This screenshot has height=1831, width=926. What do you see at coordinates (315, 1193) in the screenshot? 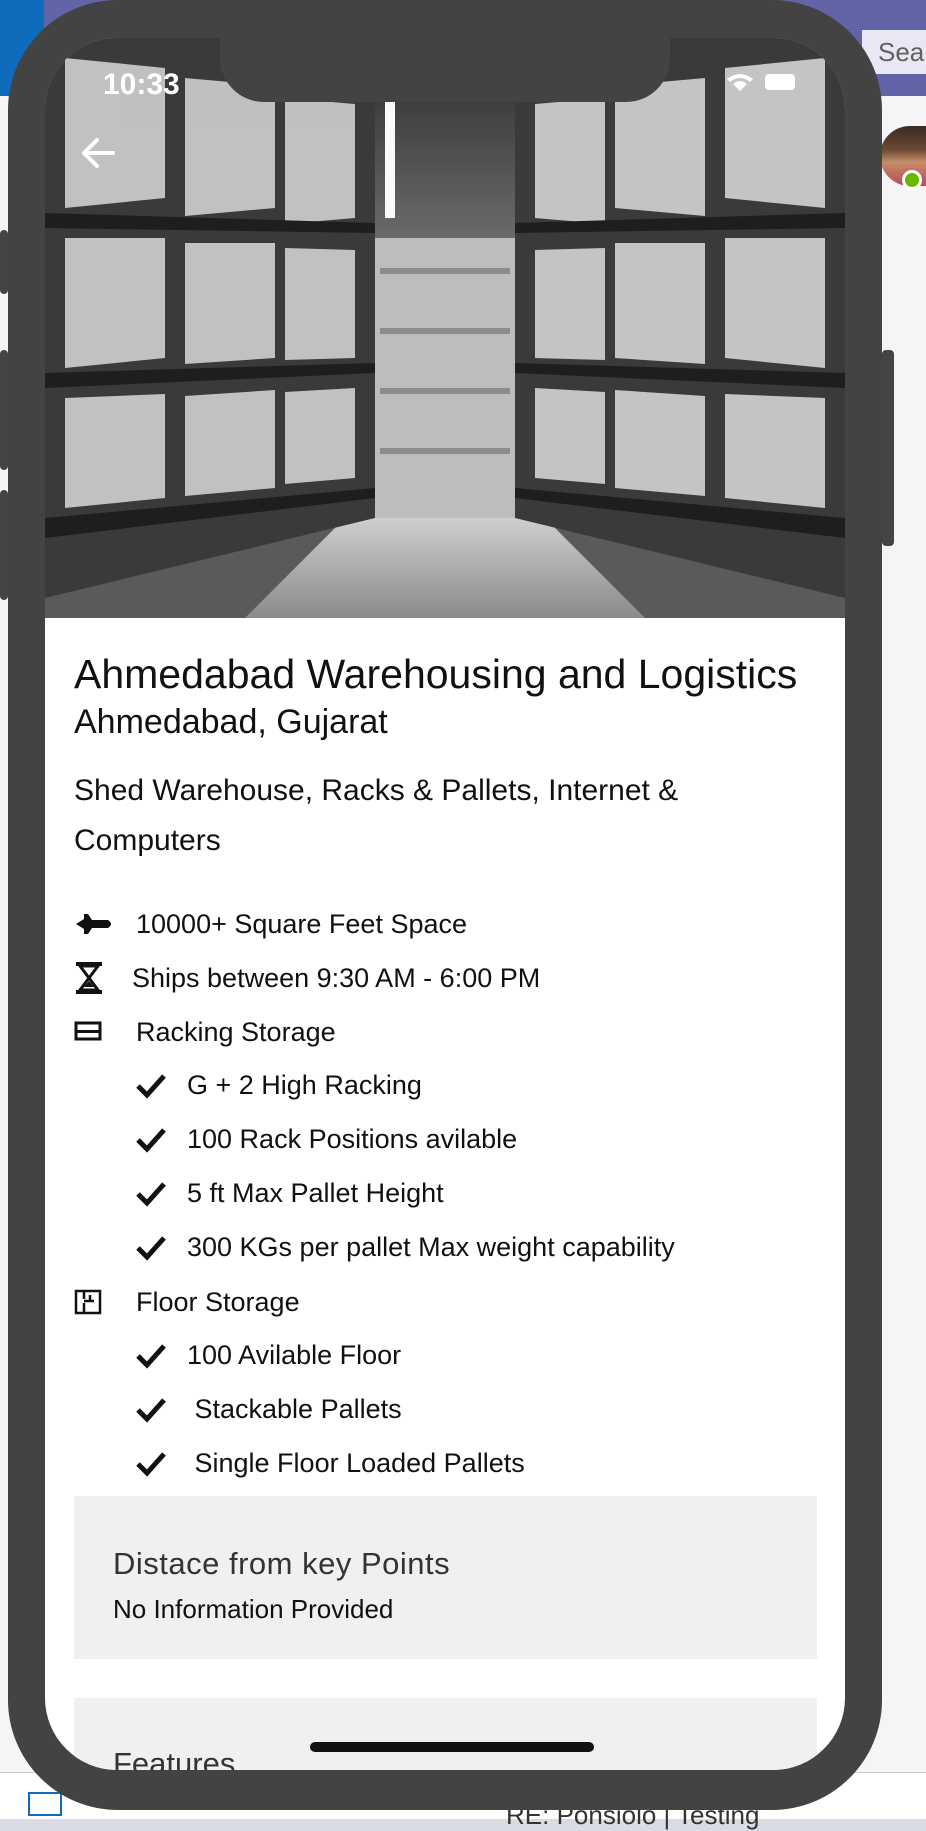
I see `racking-item-text: 5 ft Max Pallet Height` at bounding box center [315, 1193].